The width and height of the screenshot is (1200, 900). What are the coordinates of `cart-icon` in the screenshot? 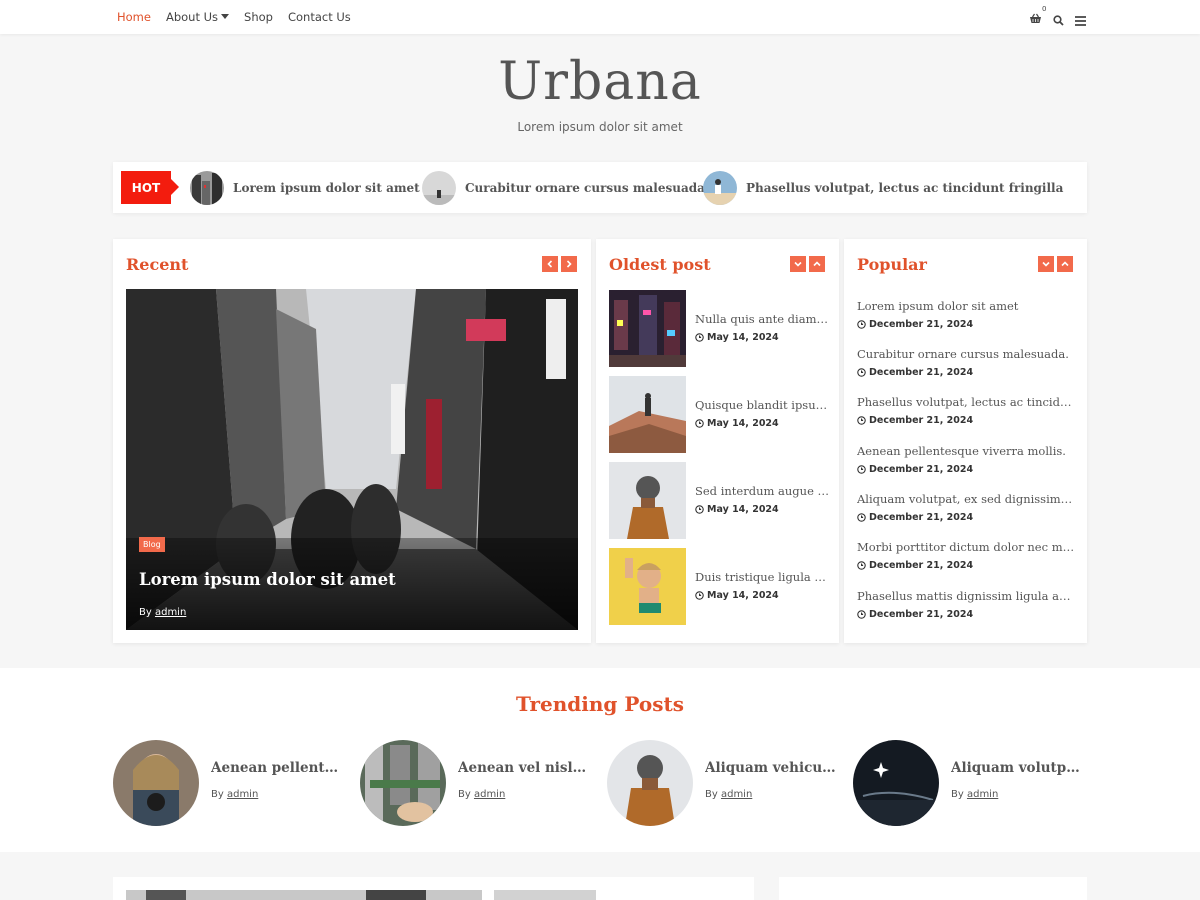 It's located at (1035, 18).